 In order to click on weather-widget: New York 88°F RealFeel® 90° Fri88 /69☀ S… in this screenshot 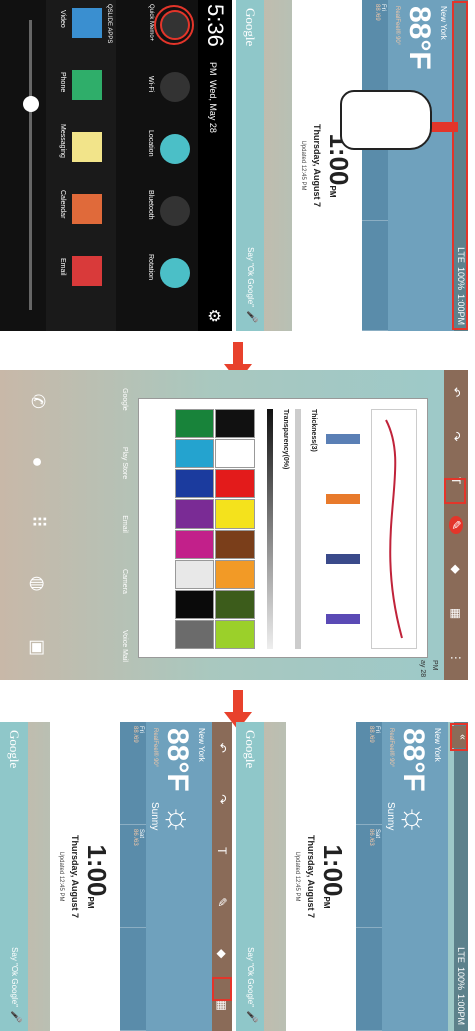, I will do `click(408, 165)`.